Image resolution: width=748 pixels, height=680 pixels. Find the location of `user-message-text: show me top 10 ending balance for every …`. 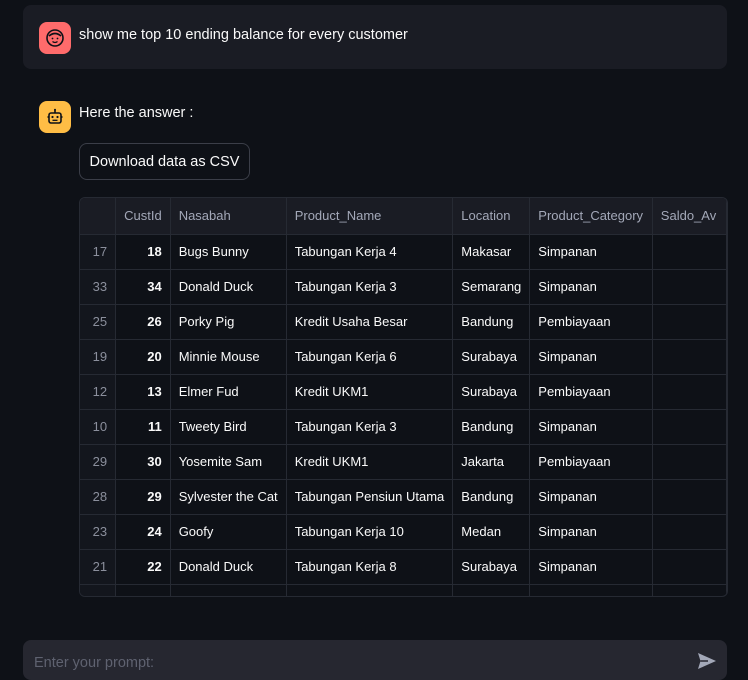

user-message-text: show me top 10 ending balance for every … is located at coordinates (243, 35).